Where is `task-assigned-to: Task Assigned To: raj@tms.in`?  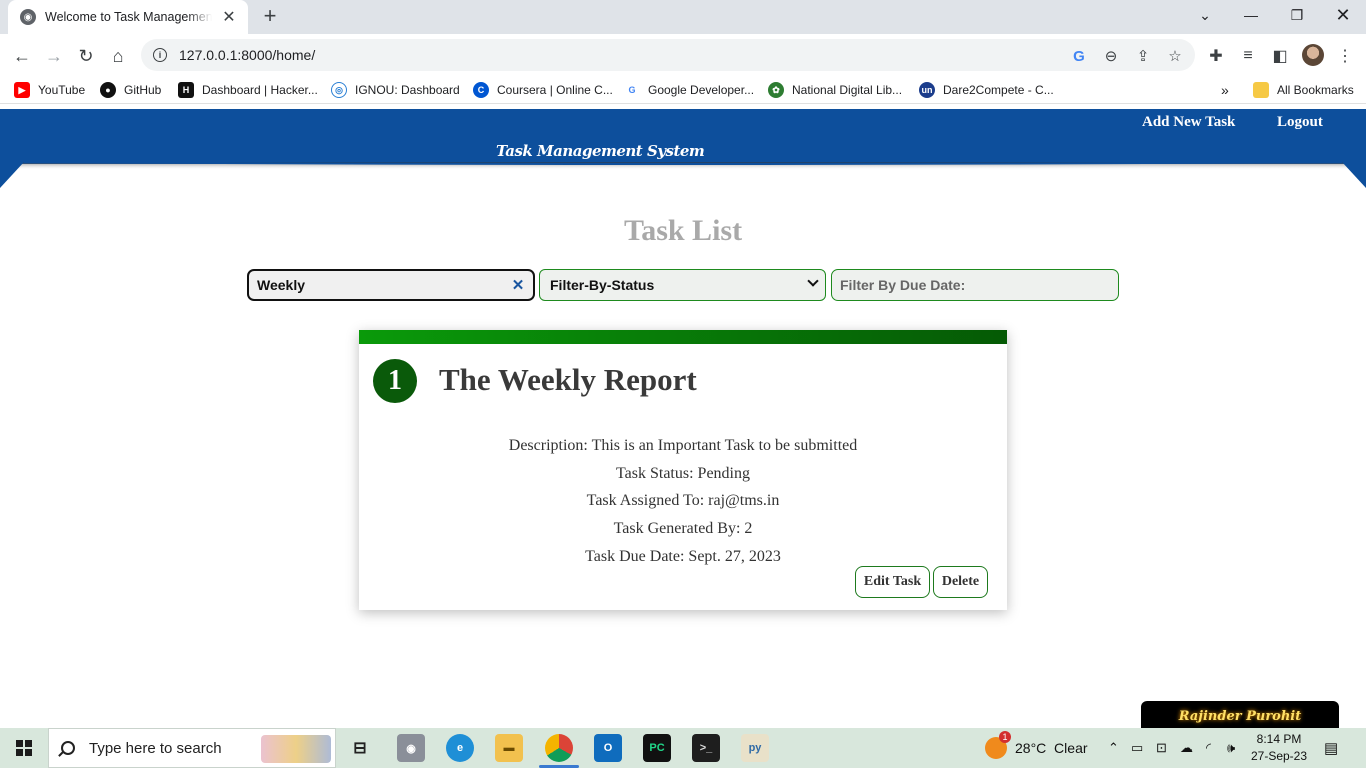 task-assigned-to: Task Assigned To: raj@tms.in is located at coordinates (683, 501).